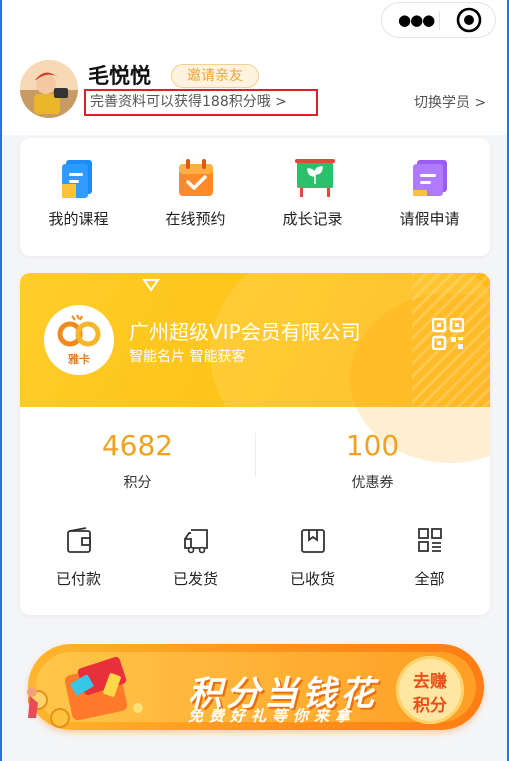 The height and width of the screenshot is (761, 509). What do you see at coordinates (77, 179) in the screenshot?
I see `course-book-icon` at bounding box center [77, 179].